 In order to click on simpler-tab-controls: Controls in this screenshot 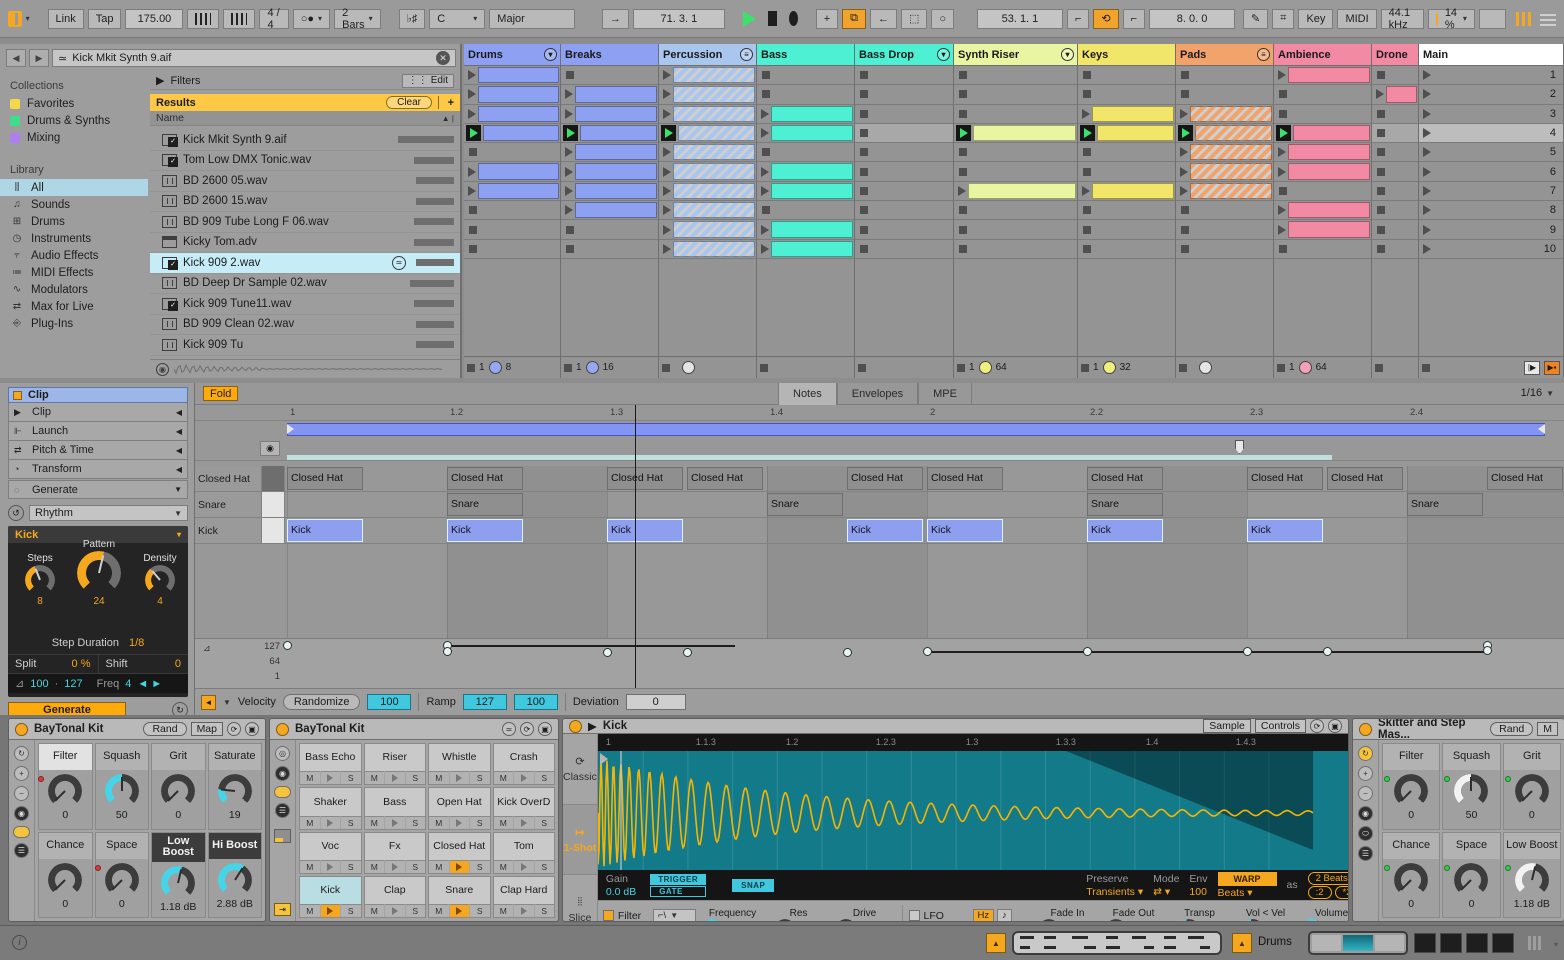, I will do `click(1280, 726)`.